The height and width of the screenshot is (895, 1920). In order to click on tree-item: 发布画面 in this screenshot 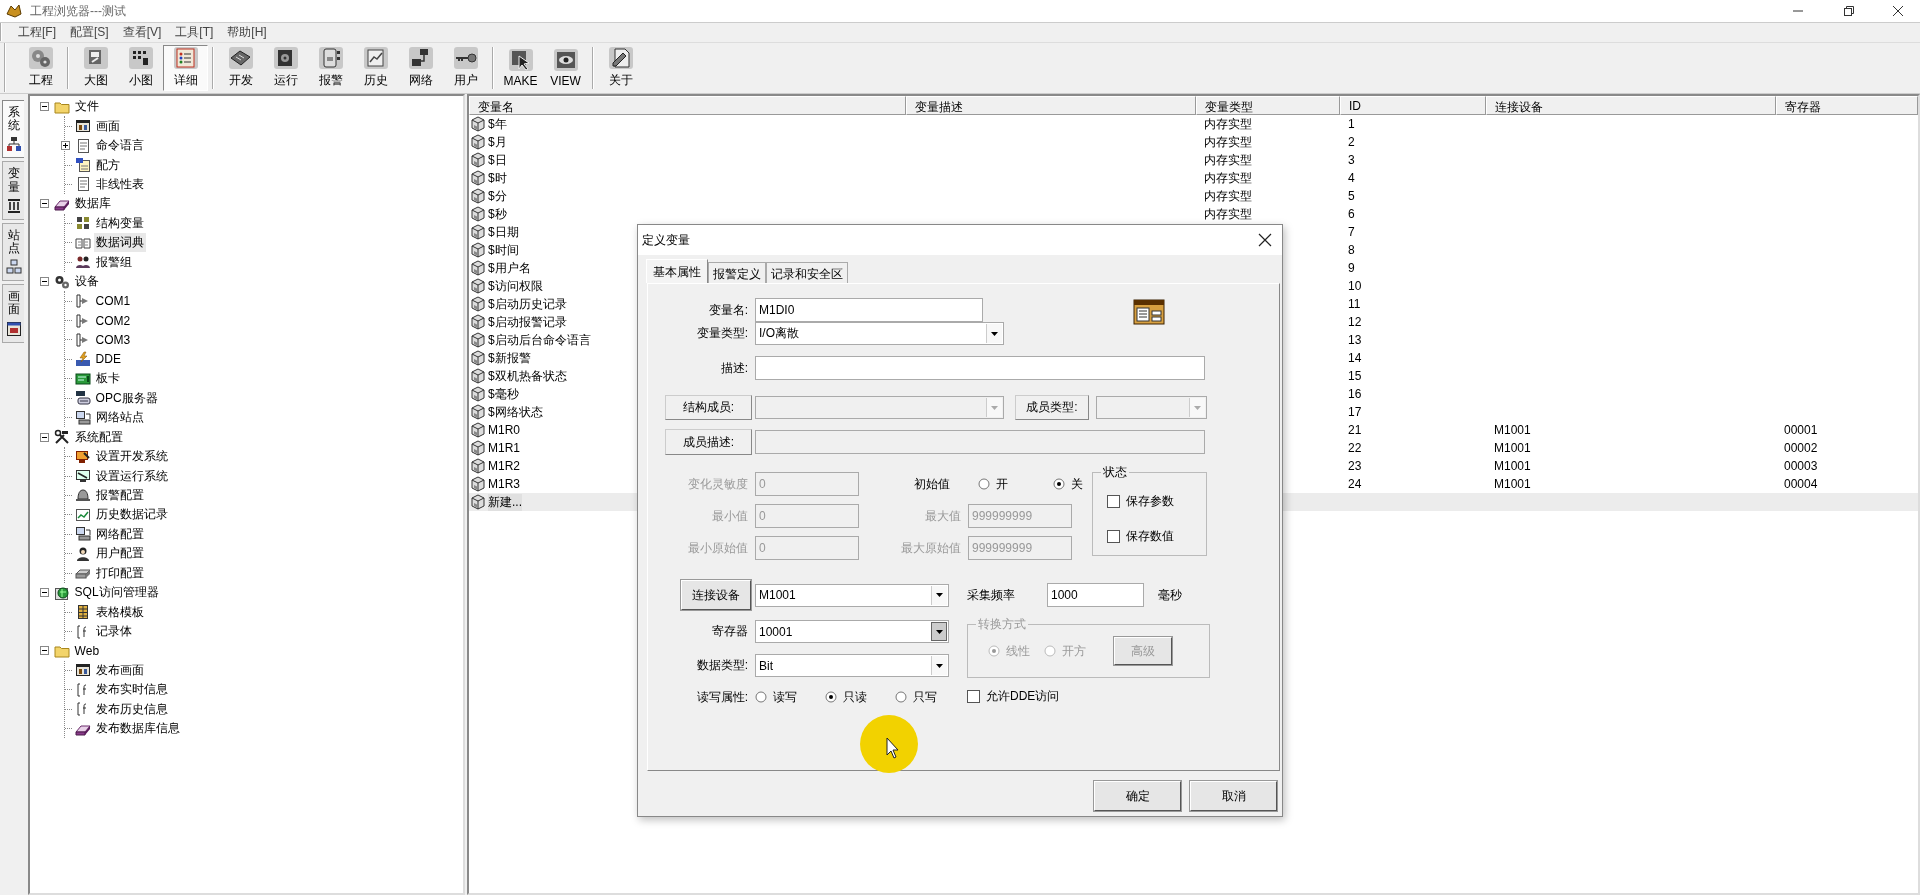, I will do `click(119, 670)`.